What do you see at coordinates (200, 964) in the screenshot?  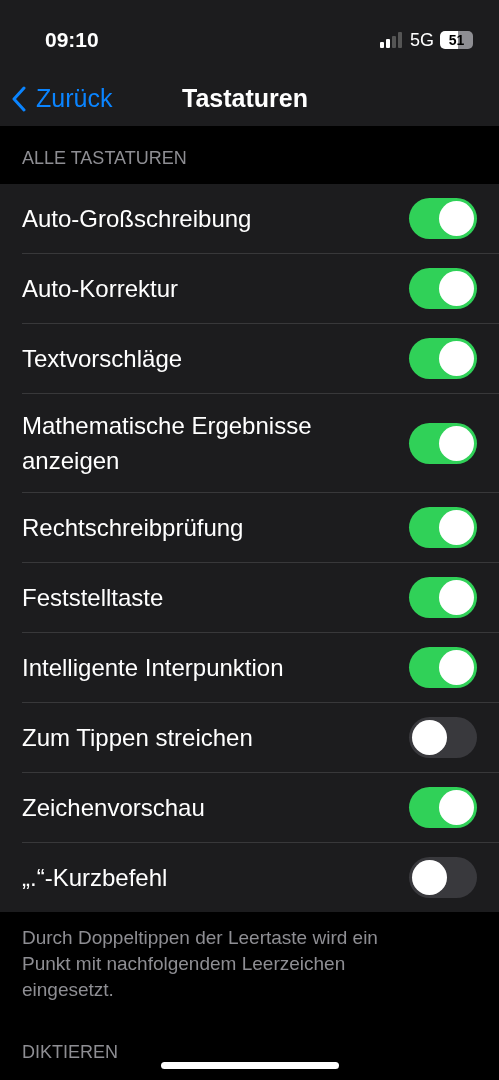 I see `footer-note: Durch Doppeltippen der Leertaste wird ein Punkt mit nachfolgendem Leerzeichen eingesetzt.` at bounding box center [200, 964].